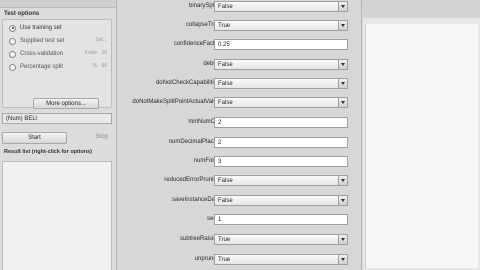 This screenshot has height=270, width=480. I want to click on result-list, so click(57, 215).